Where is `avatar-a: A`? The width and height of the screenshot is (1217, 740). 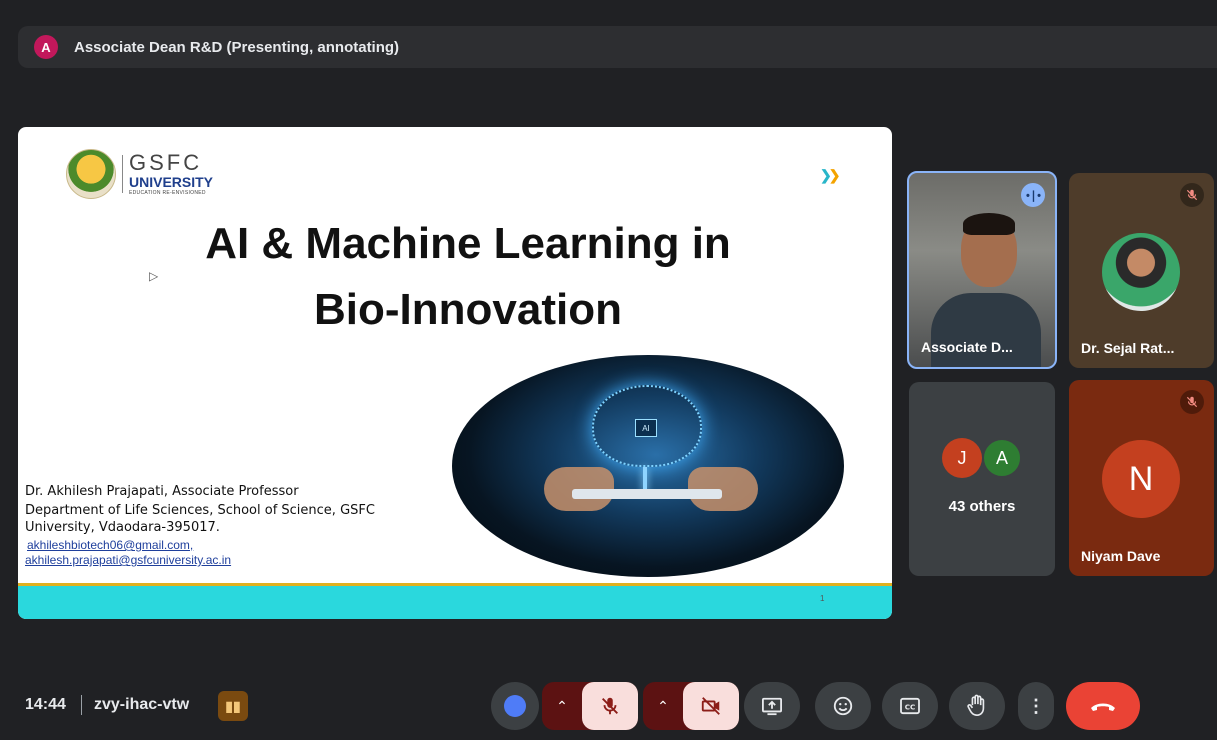
avatar-a: A is located at coordinates (1002, 458).